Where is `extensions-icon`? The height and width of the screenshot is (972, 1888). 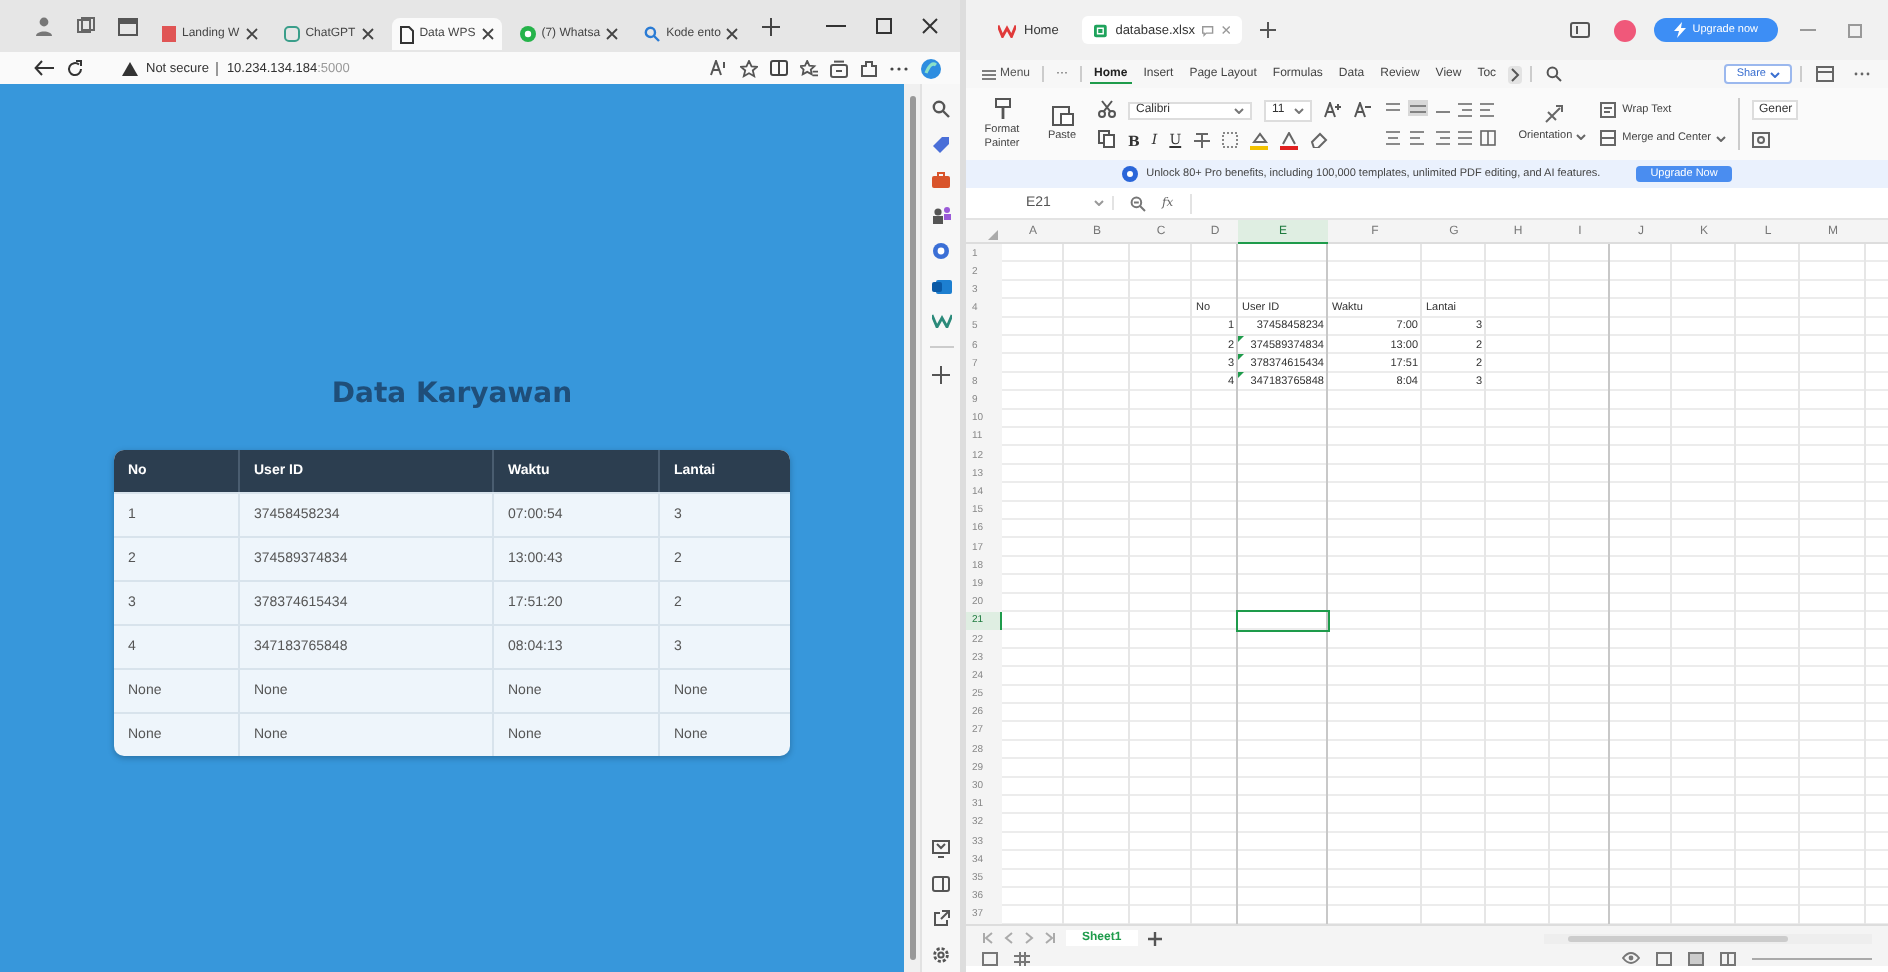 extensions-icon is located at coordinates (869, 68).